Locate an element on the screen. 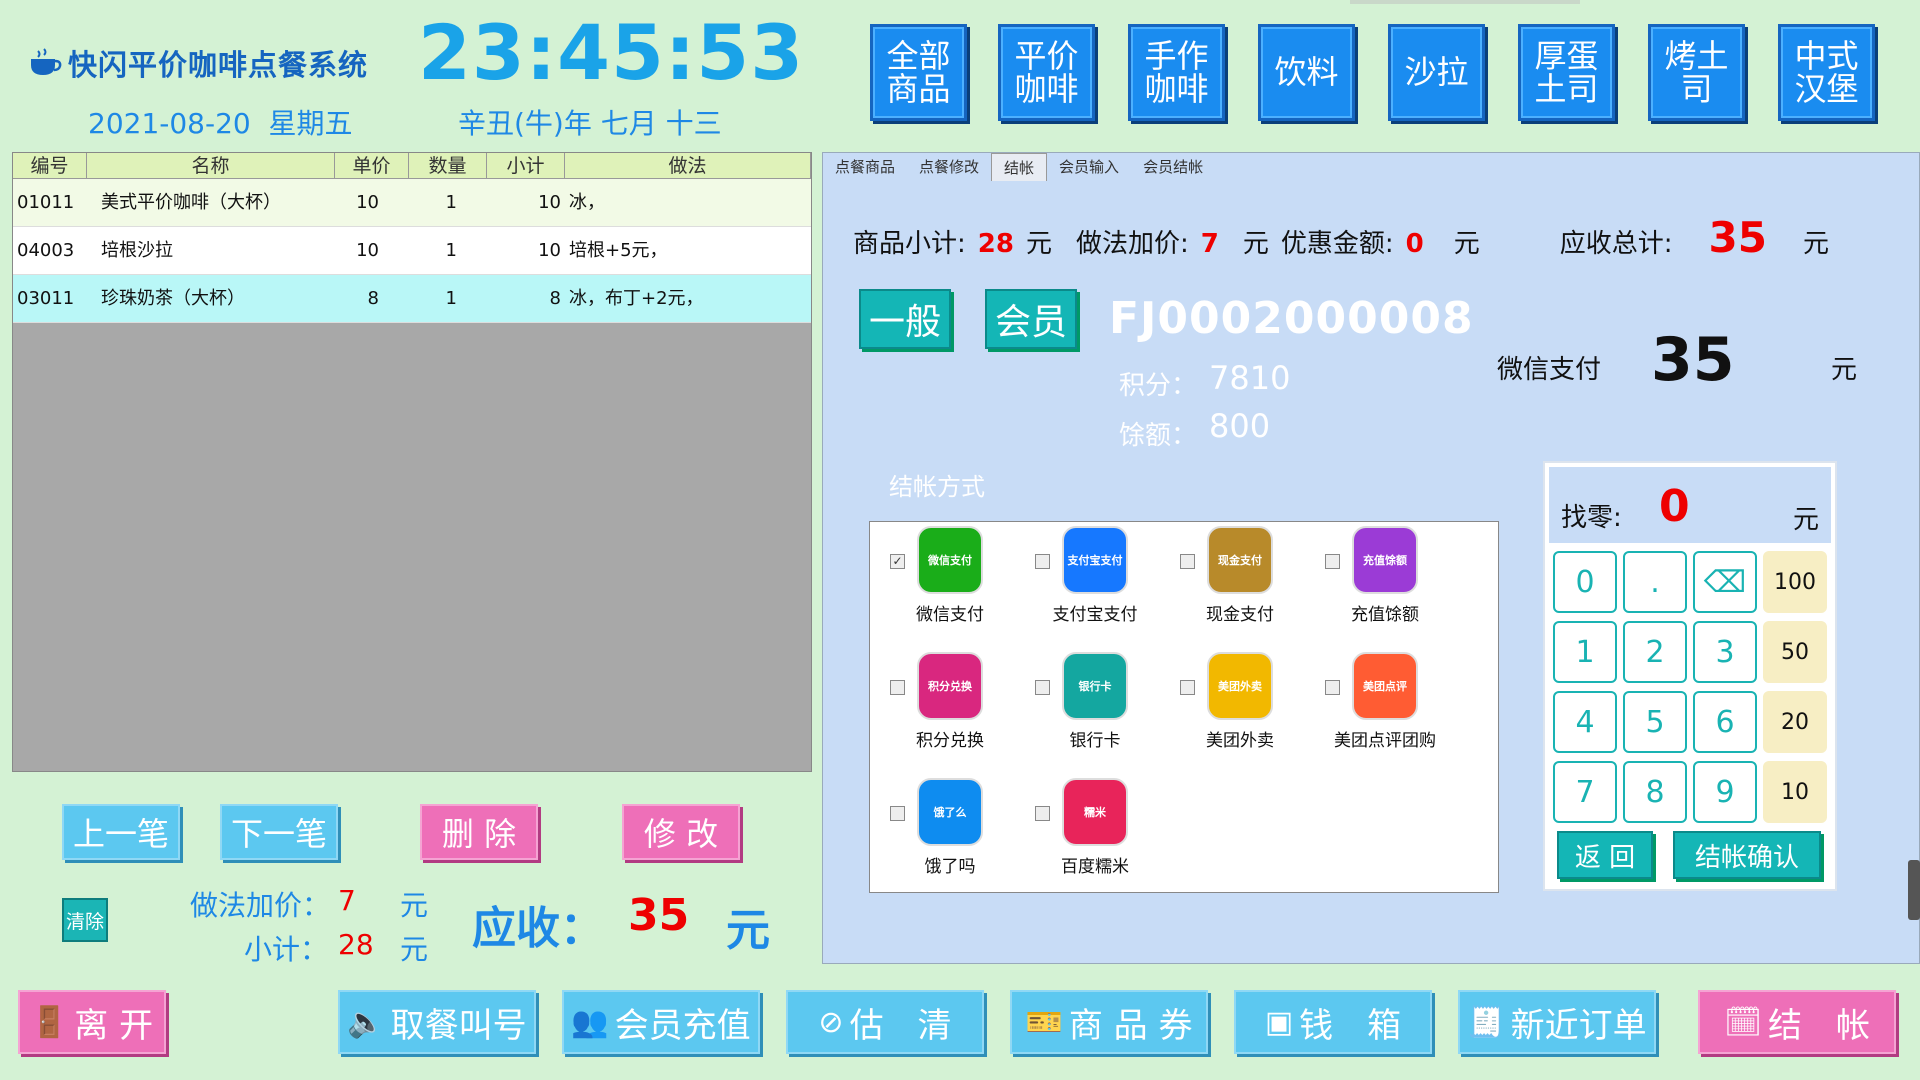 This screenshot has width=1920, height=1080. scroll-handle is located at coordinates (1914, 890).